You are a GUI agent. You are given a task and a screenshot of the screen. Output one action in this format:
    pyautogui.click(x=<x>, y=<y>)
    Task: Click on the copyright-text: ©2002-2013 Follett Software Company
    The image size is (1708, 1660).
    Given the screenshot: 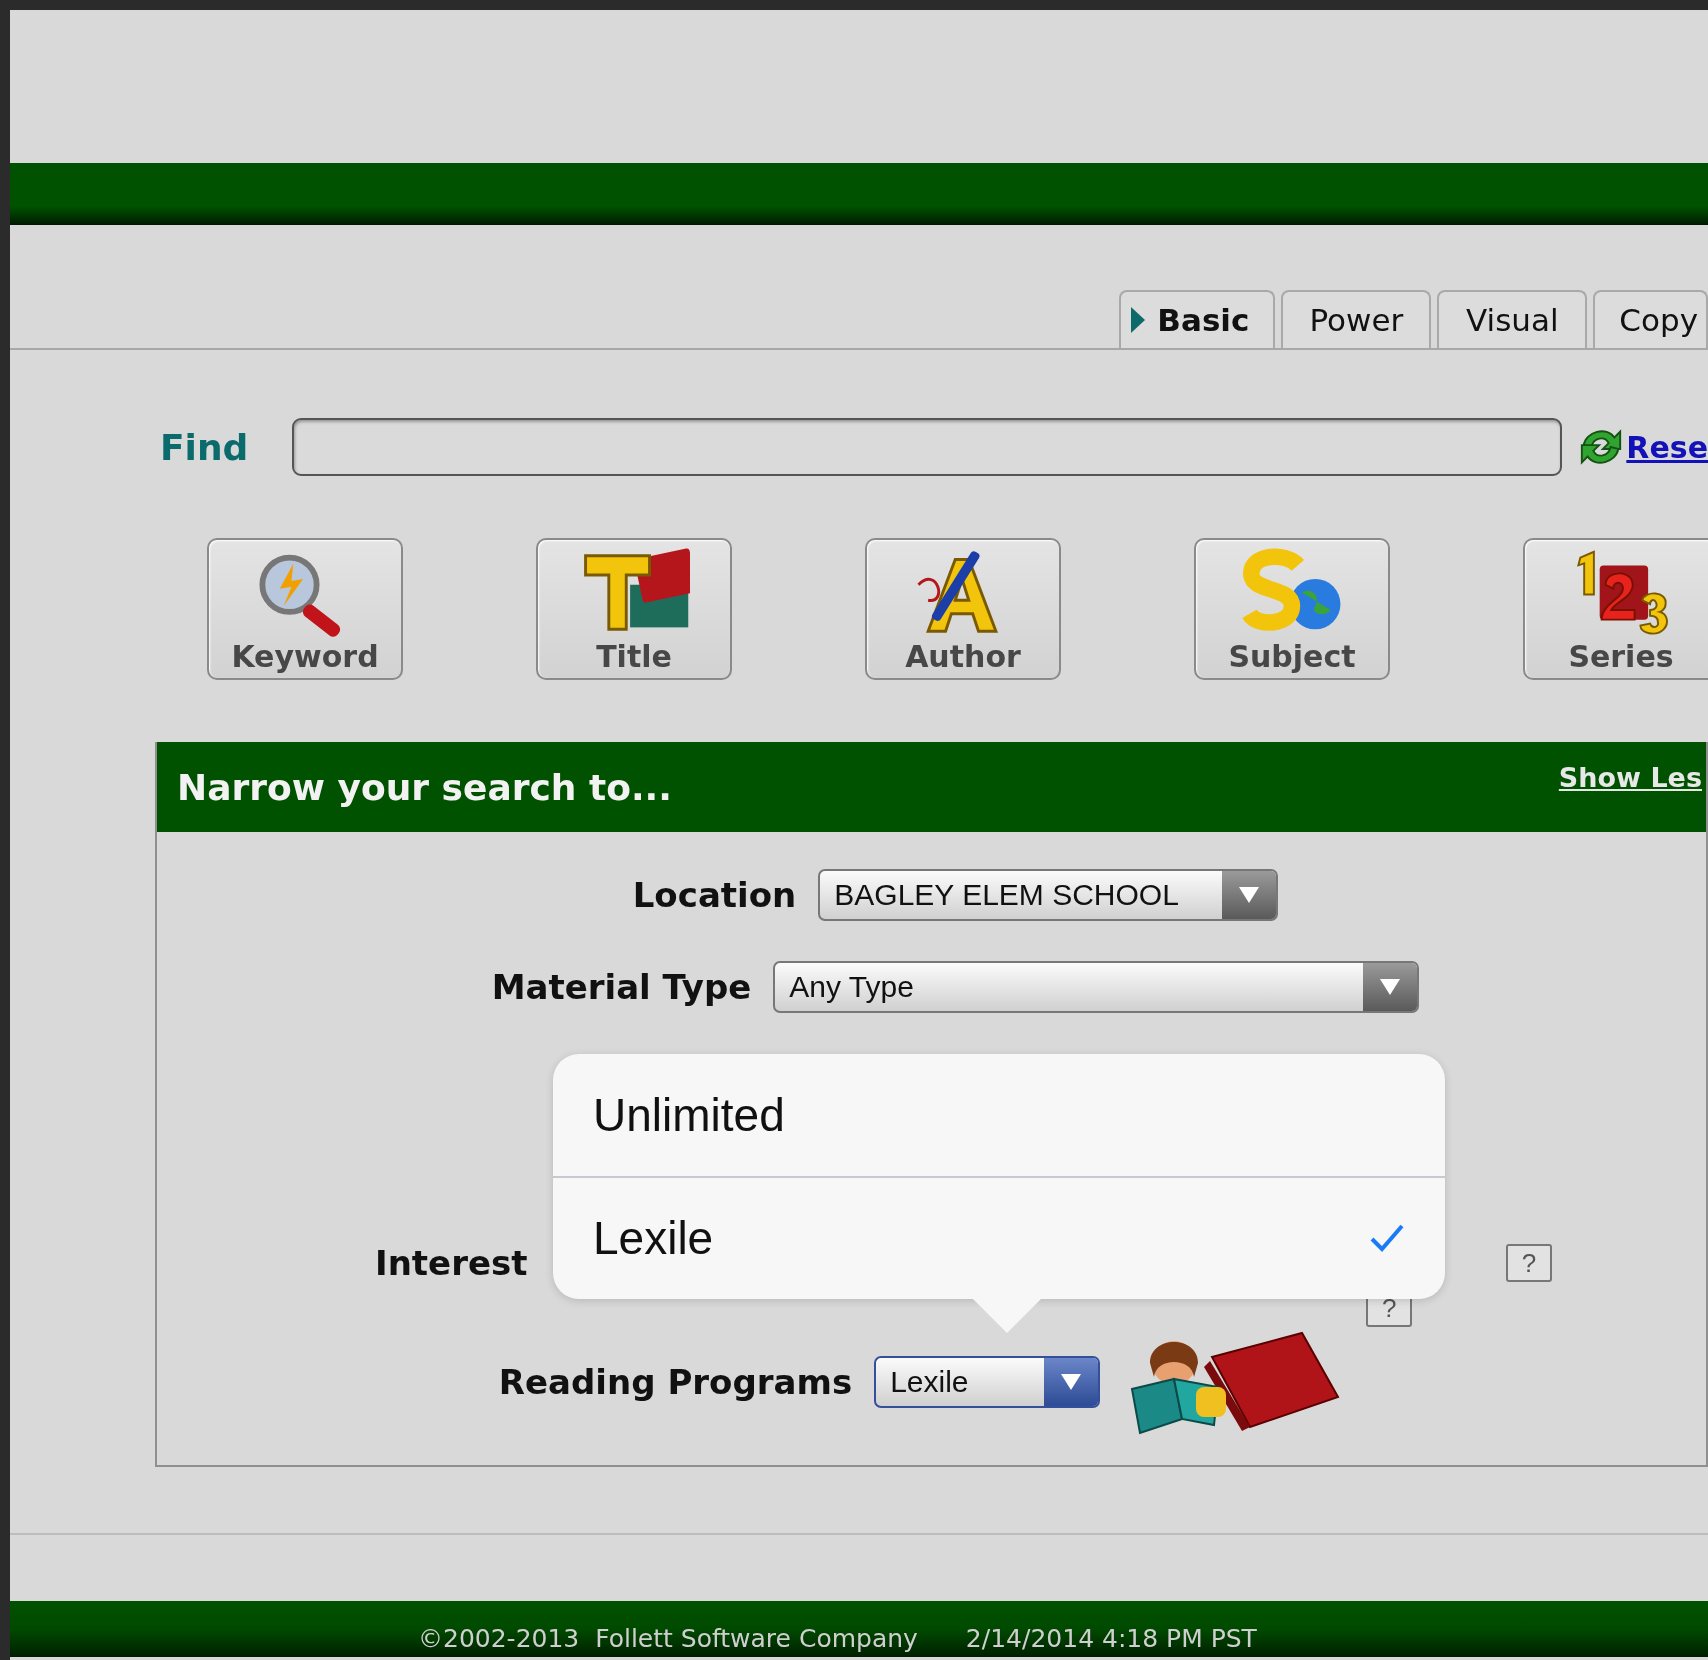 What is the action you would take?
    pyautogui.click(x=668, y=1638)
    